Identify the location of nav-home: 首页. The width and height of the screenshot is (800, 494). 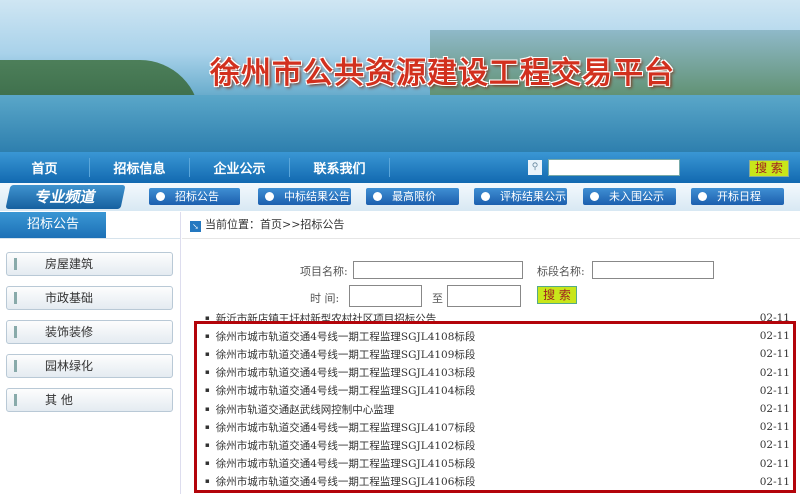
(45, 167).